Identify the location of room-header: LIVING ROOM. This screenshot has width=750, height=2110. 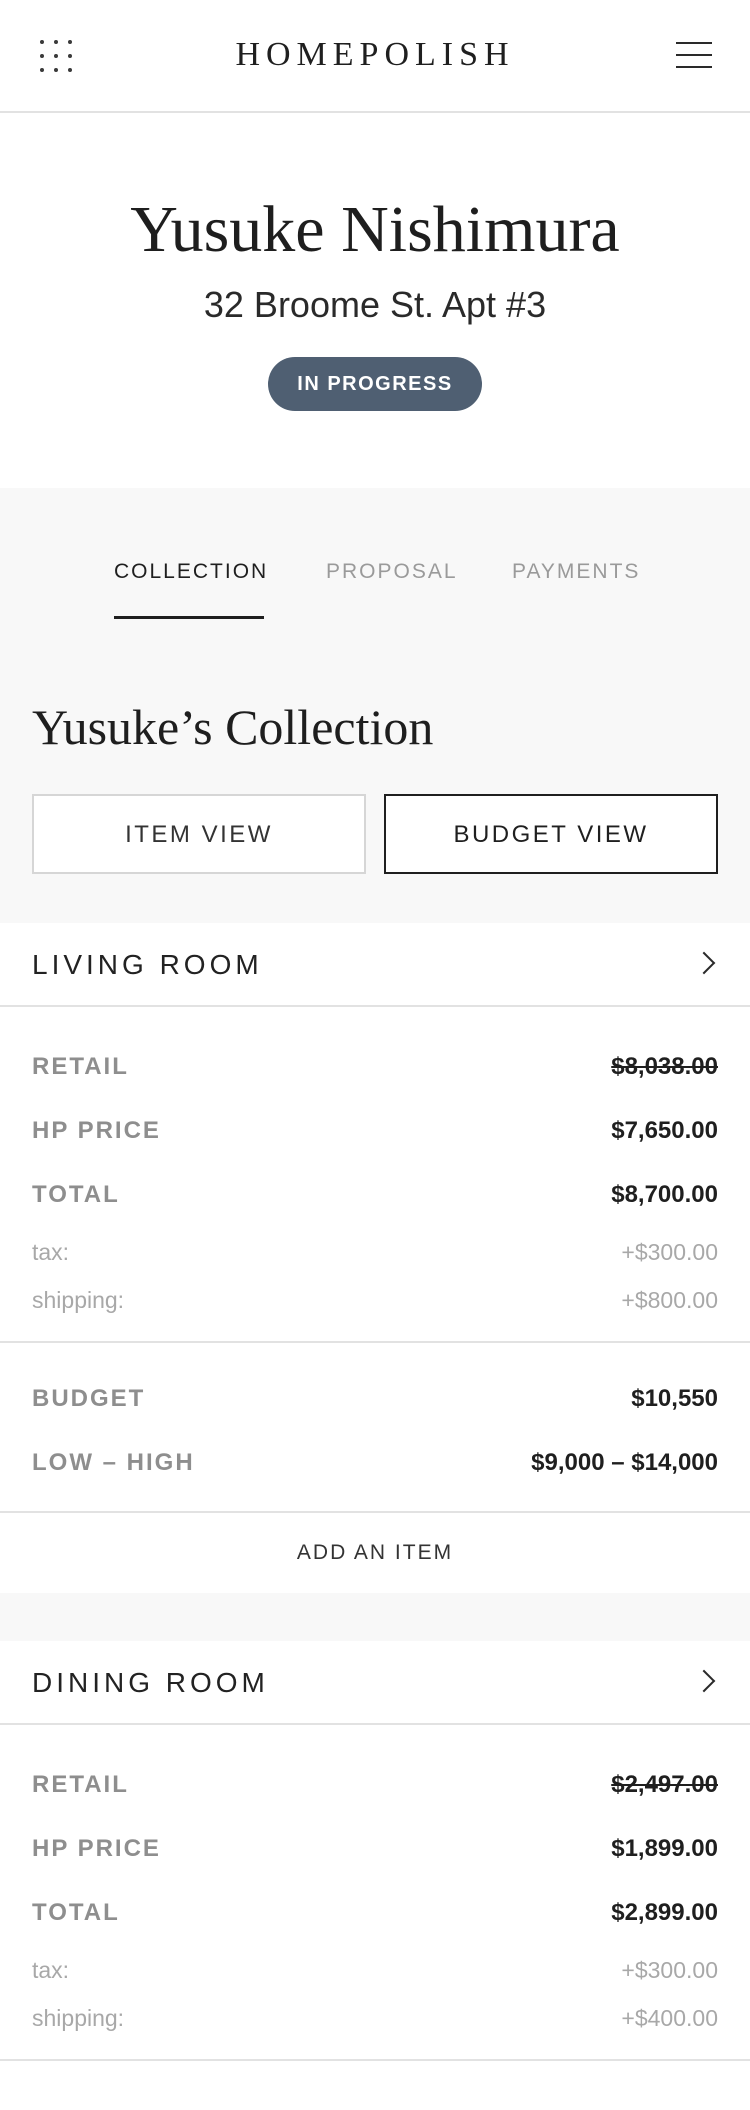
(375, 965).